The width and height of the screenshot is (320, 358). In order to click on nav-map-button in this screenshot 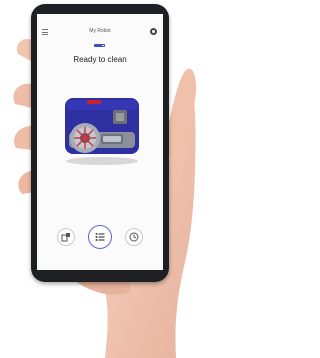, I will do `click(66, 237)`.